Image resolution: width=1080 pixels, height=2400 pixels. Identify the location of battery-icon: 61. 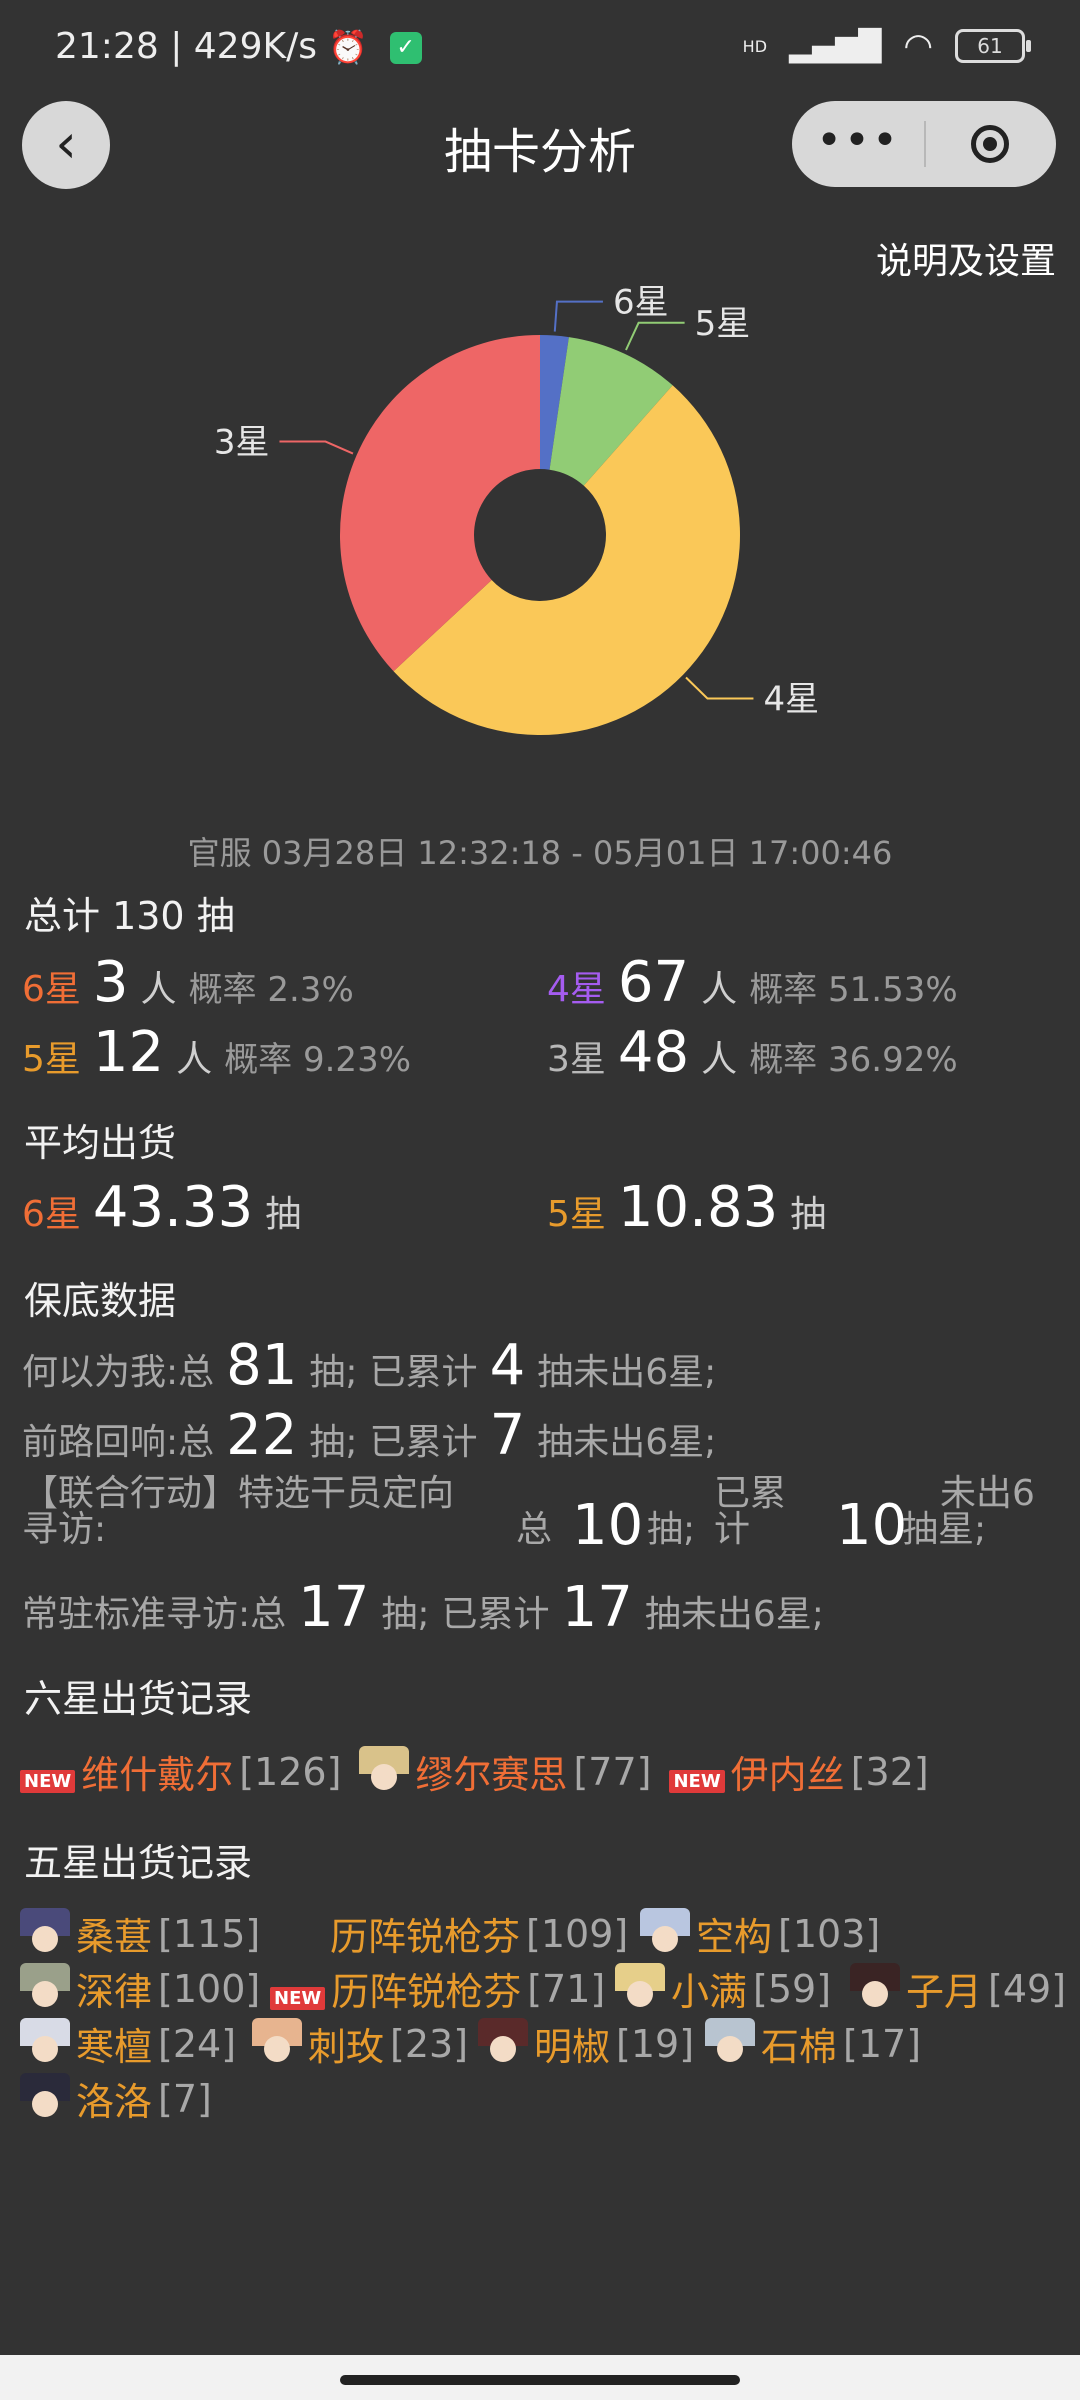
(993, 46).